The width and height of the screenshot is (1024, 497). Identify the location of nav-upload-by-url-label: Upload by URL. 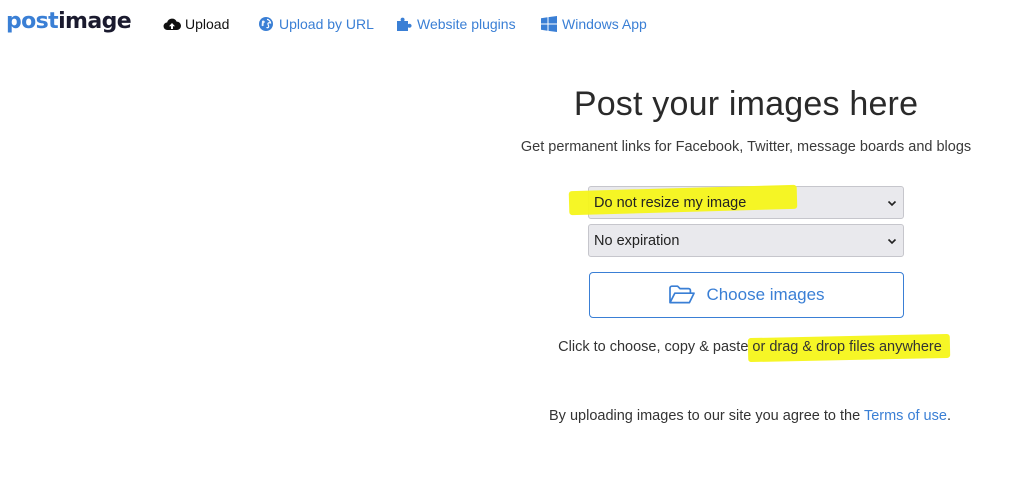
(326, 24).